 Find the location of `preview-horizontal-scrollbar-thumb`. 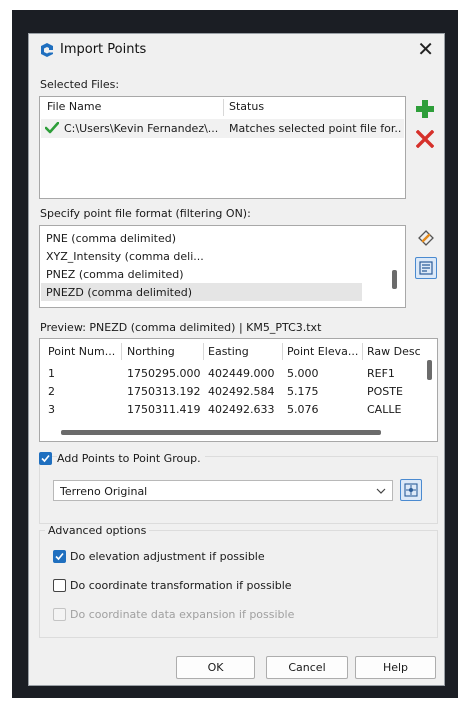

preview-horizontal-scrollbar-thumb is located at coordinates (221, 432).